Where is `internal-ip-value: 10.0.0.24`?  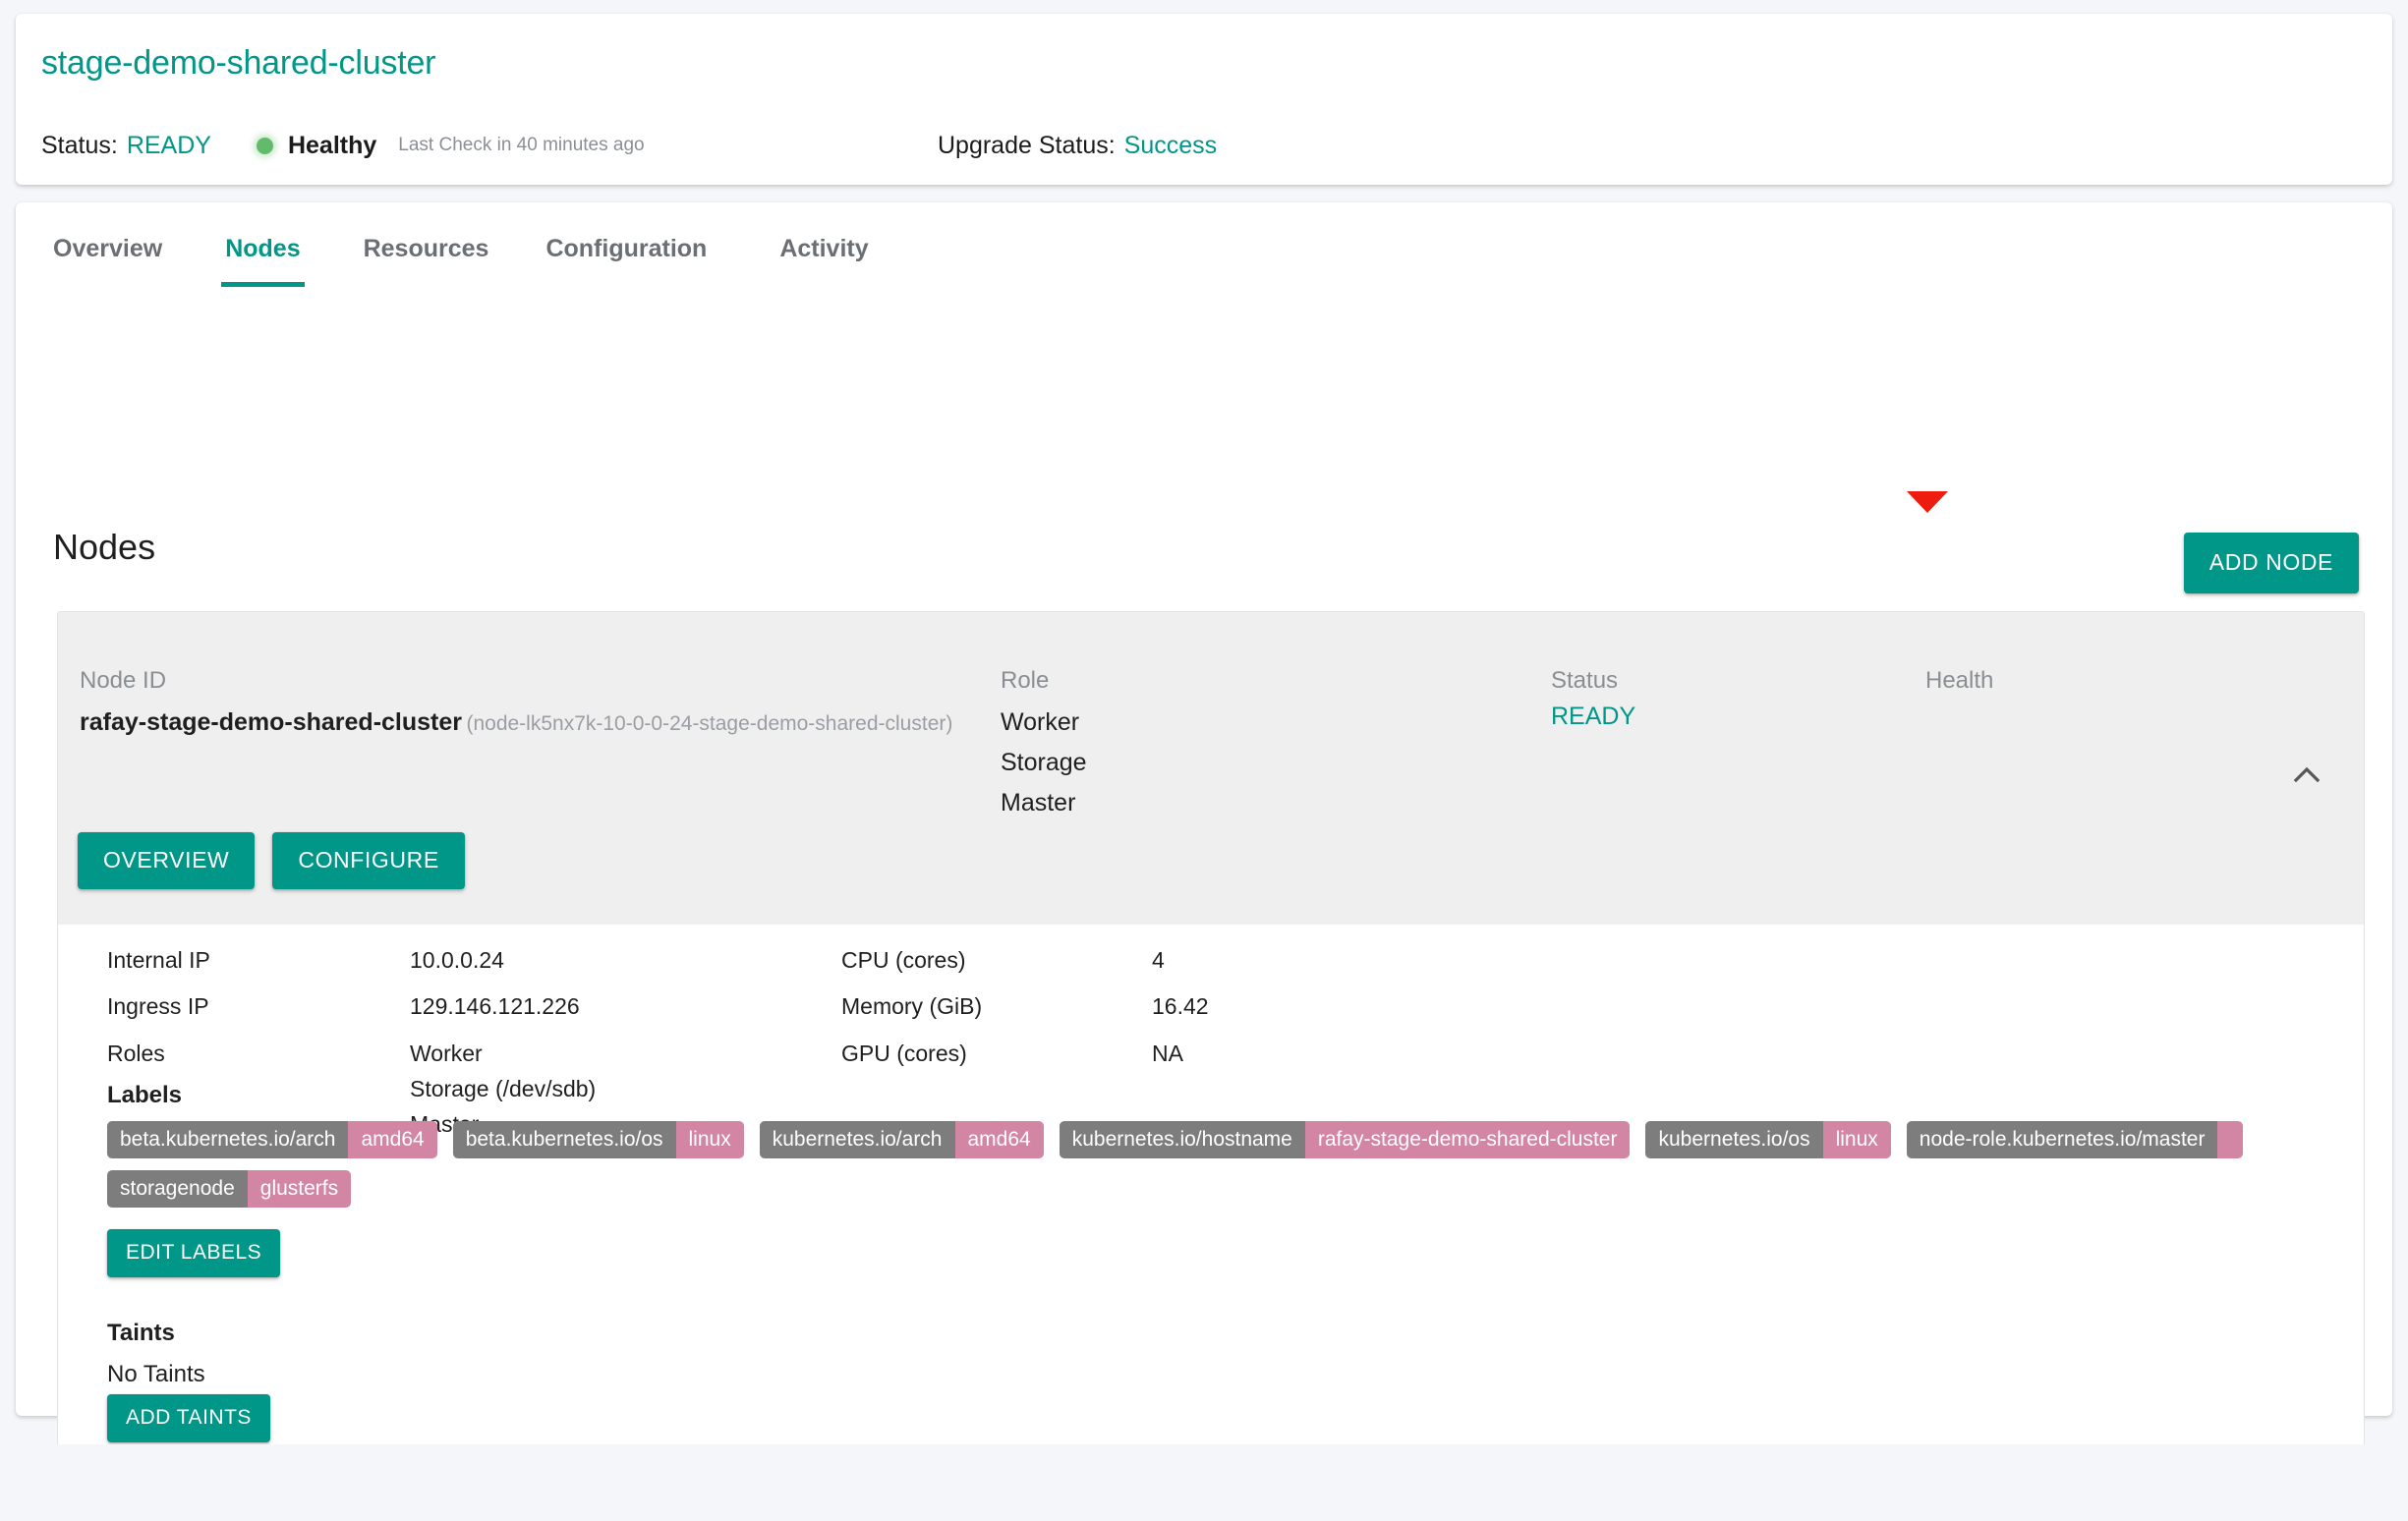 internal-ip-value: 10.0.0.24 is located at coordinates (457, 960).